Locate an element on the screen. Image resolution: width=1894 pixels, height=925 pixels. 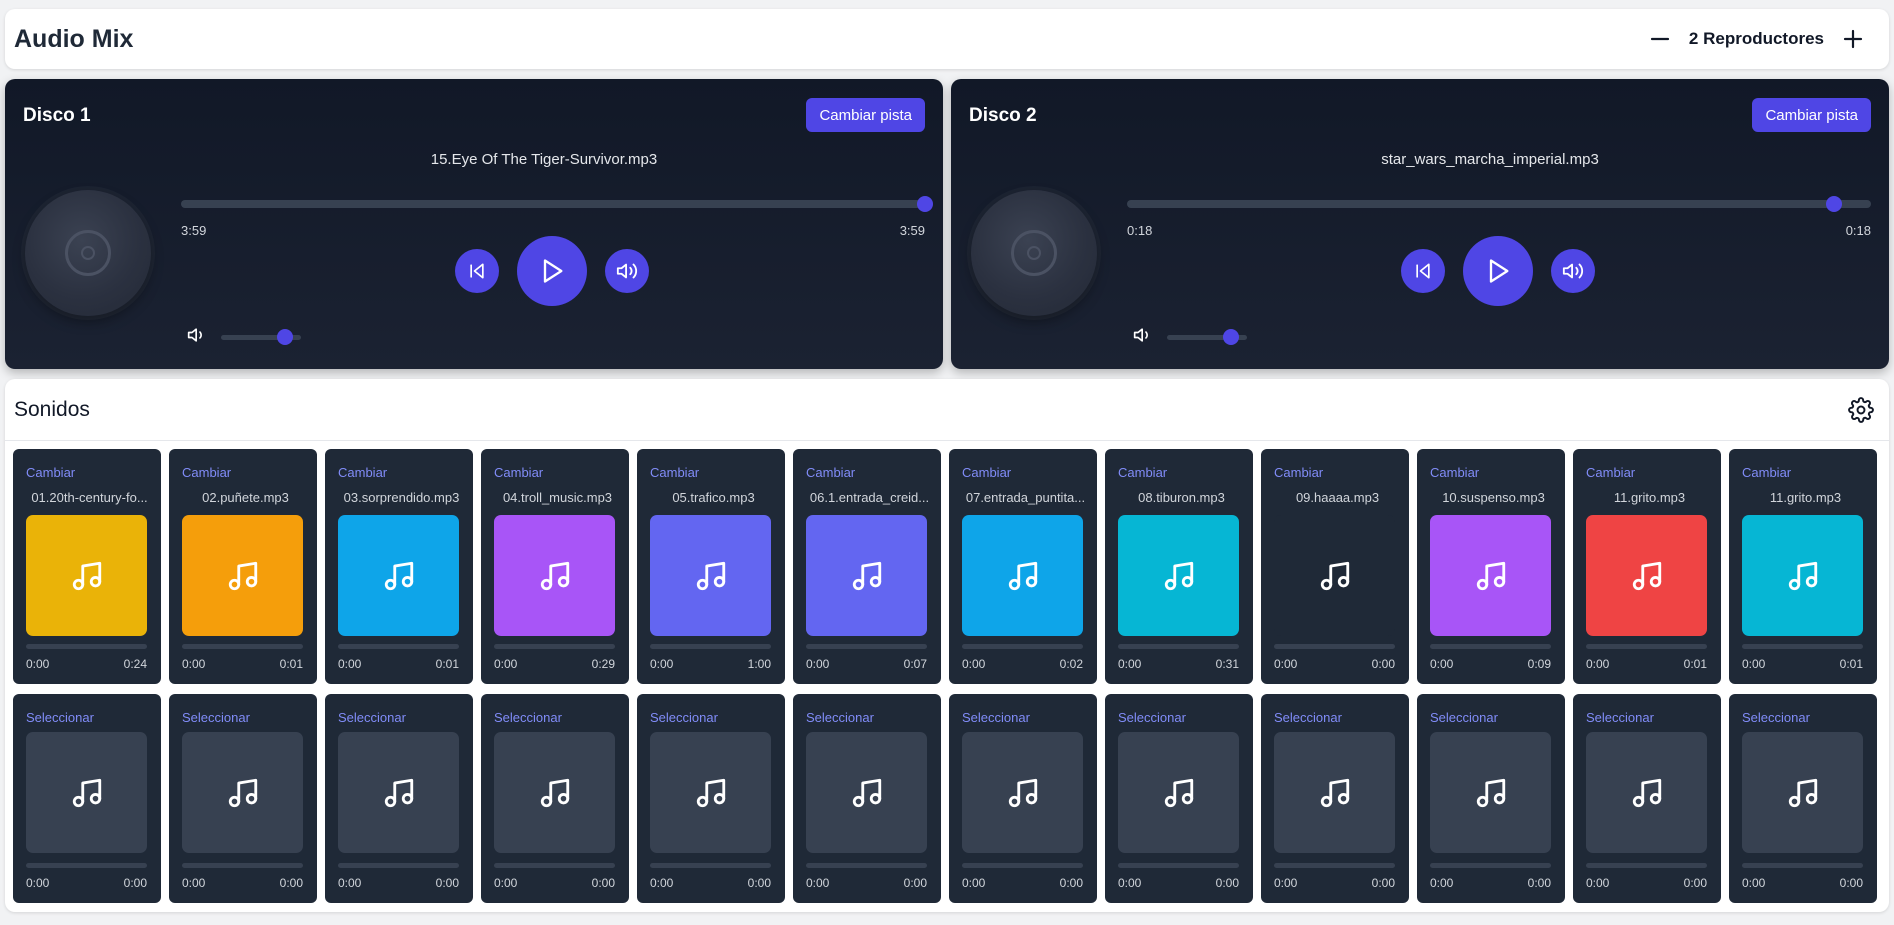
progress-handle is located at coordinates (925, 204).